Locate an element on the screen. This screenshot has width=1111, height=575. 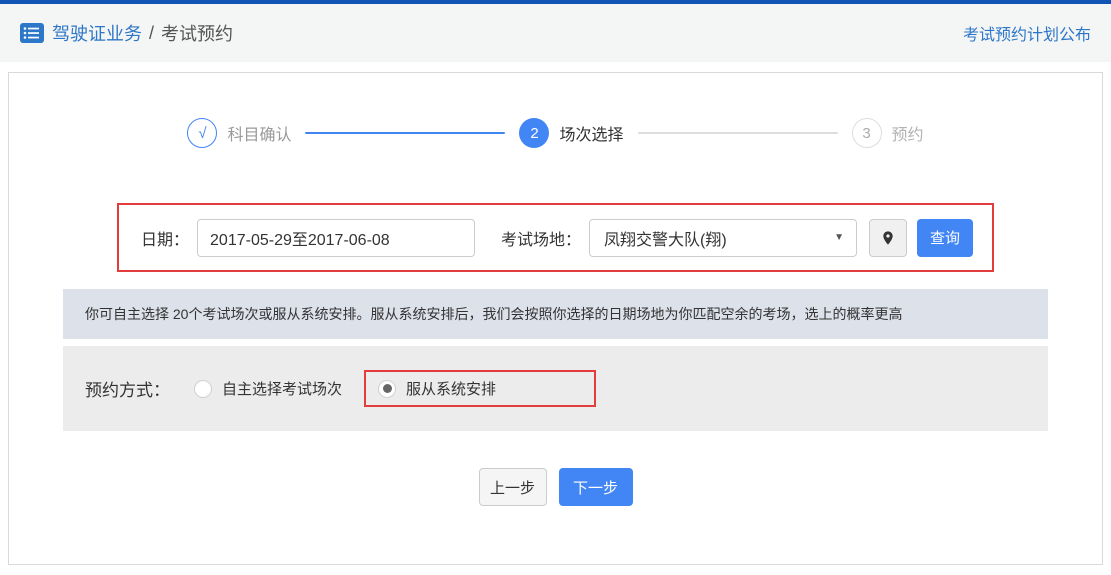
step2-number: 2 is located at coordinates (534, 133).